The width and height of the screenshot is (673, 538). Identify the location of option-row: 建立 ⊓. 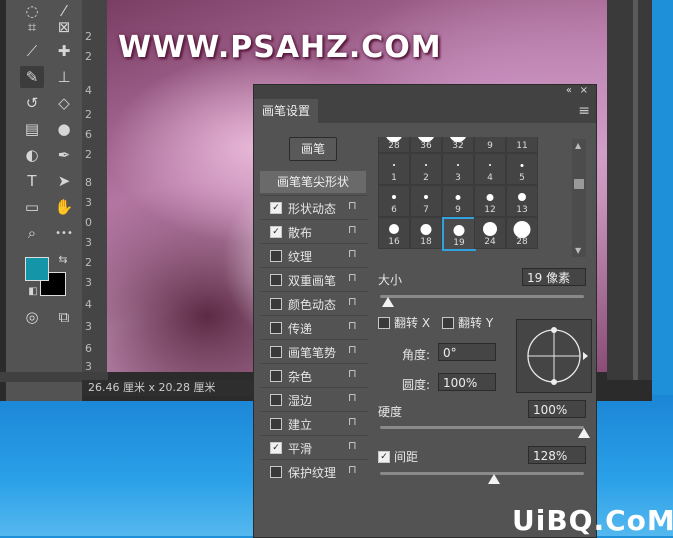
(314, 423).